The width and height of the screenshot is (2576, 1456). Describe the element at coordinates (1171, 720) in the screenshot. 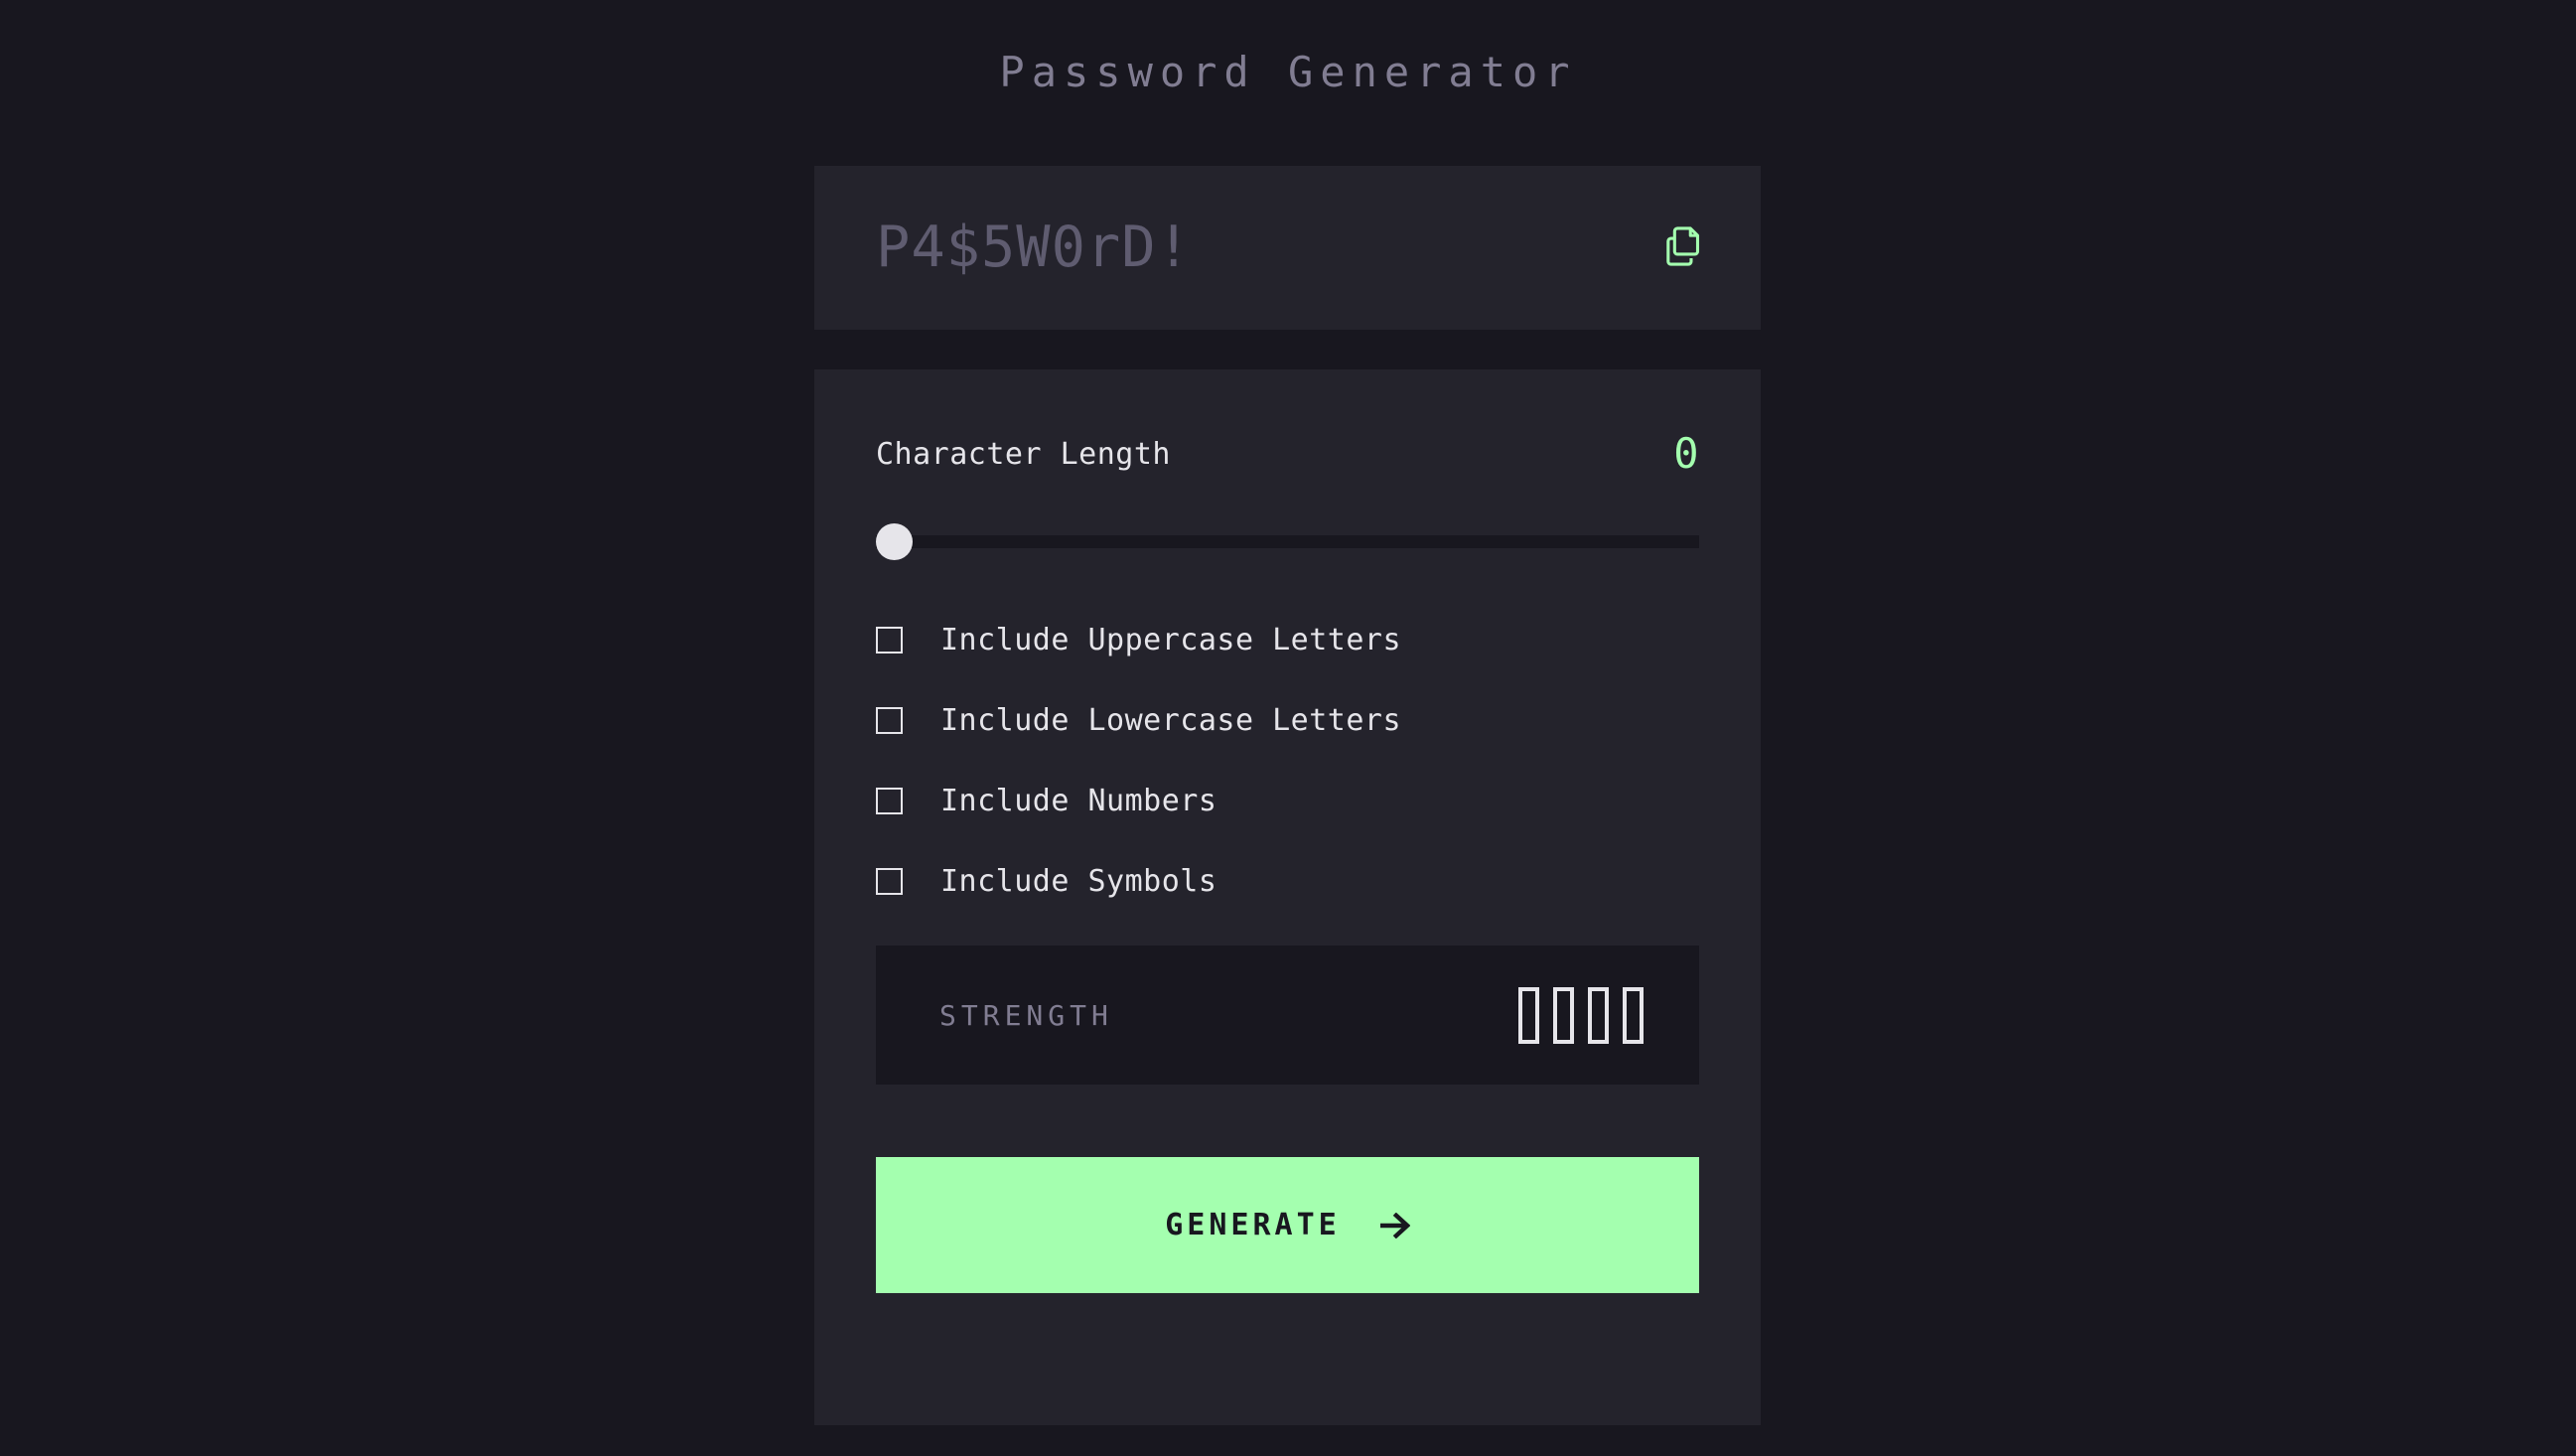

I see `option-label-lowercase: Include Lowercase Letters` at that location.